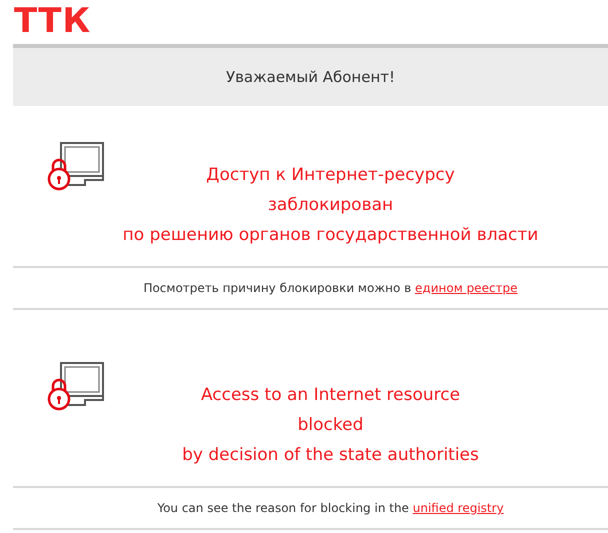 The image size is (608, 533). What do you see at coordinates (466, 288) in the screenshot?
I see `registry-link: едином реестре` at bounding box center [466, 288].